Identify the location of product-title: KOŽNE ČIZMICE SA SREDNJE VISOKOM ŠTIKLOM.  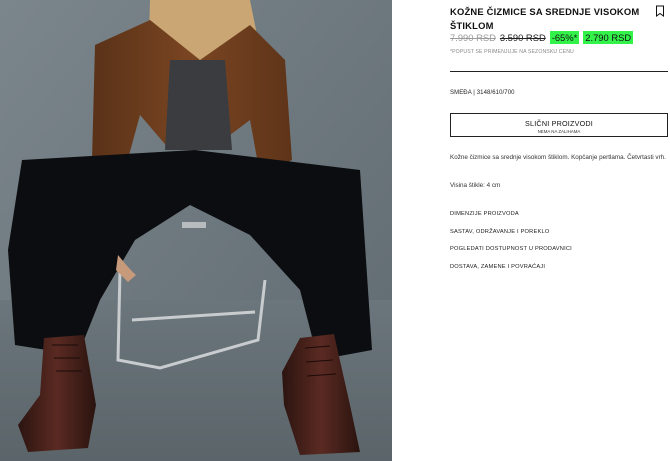
(545, 18).